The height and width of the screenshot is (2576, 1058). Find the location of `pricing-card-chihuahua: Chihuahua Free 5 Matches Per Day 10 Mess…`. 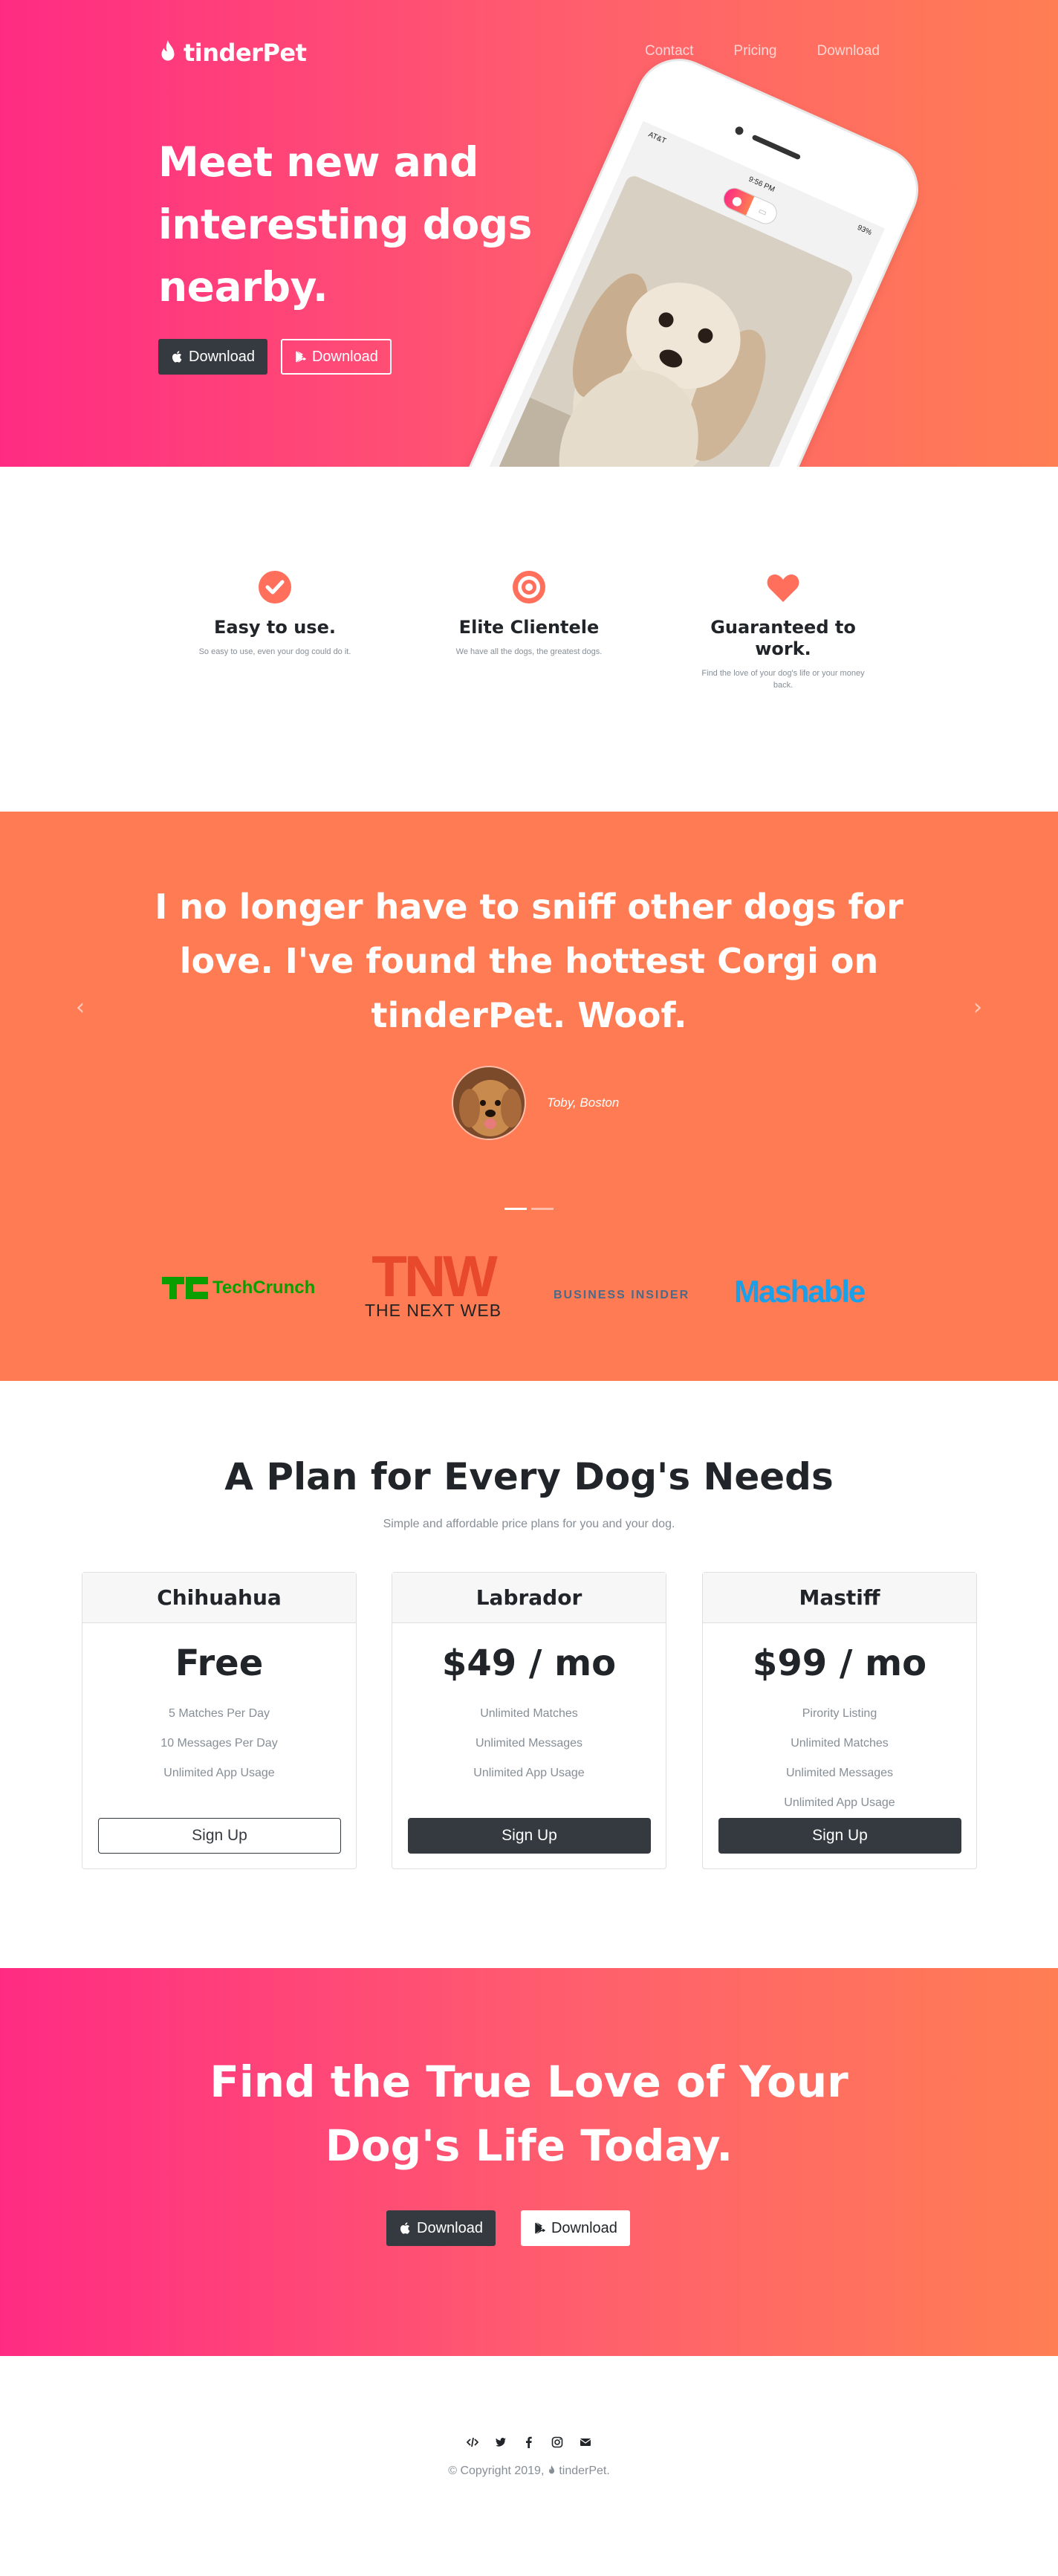

pricing-card-chihuahua: Chihuahua Free 5 Matches Per Day 10 Mess… is located at coordinates (219, 1721).